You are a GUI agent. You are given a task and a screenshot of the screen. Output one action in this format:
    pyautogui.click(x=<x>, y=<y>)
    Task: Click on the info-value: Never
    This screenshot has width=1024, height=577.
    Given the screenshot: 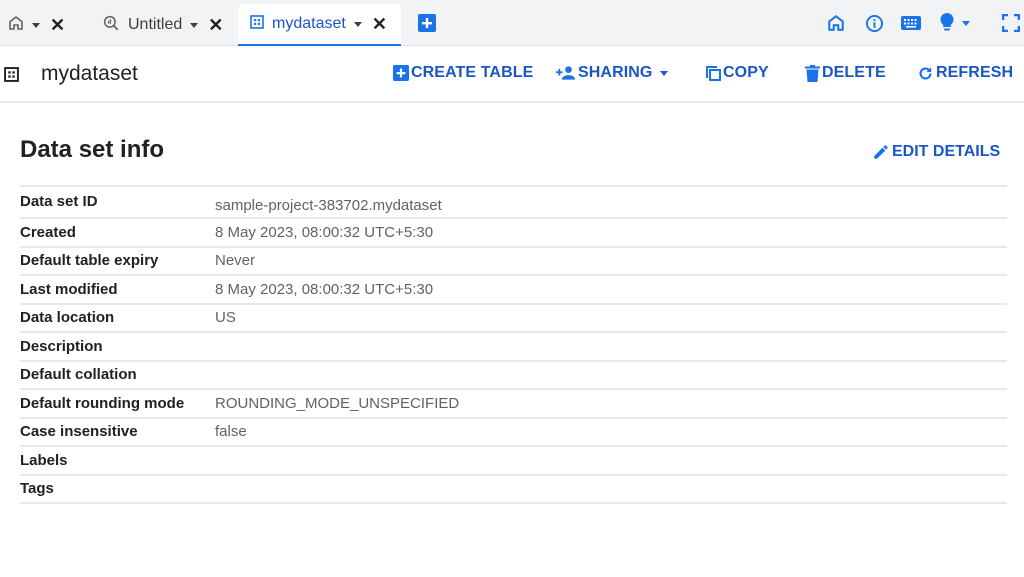 What is the action you would take?
    pyautogui.click(x=235, y=261)
    